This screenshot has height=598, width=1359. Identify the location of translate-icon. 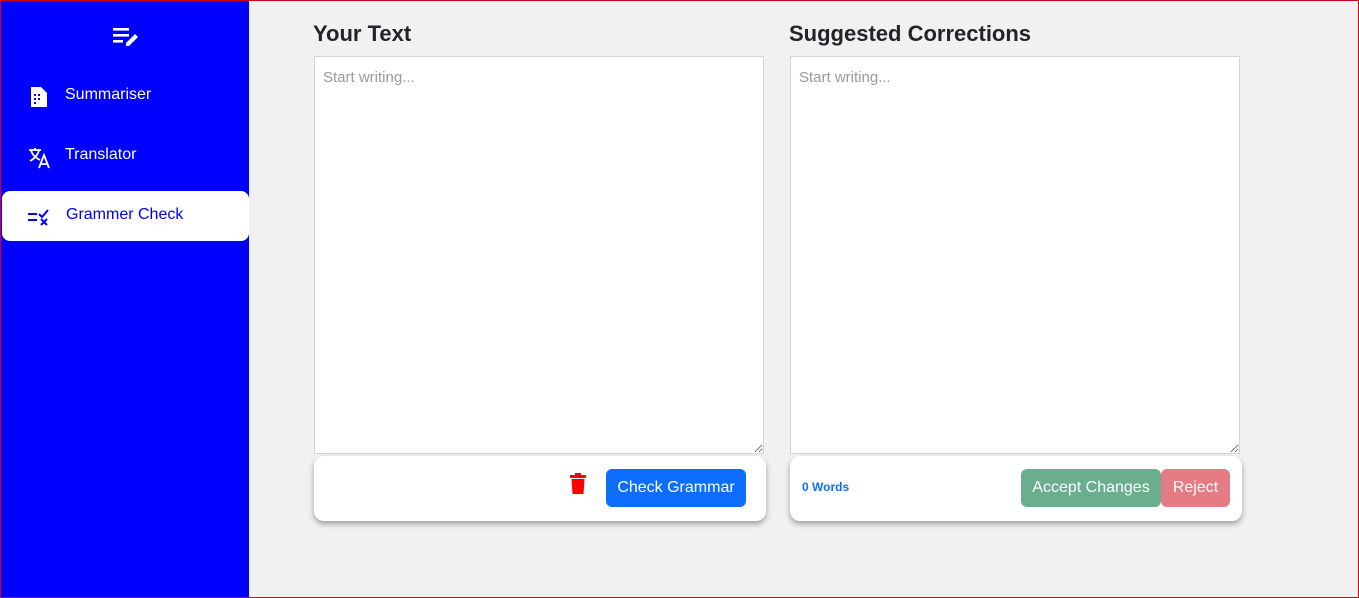
(39, 158).